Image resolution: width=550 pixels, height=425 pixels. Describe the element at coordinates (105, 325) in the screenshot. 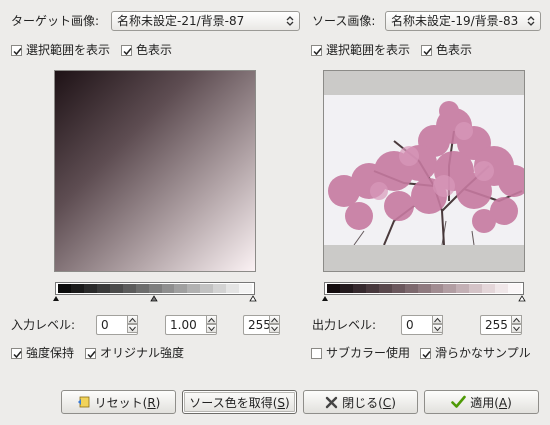

I see `input-low-value: 0` at that location.